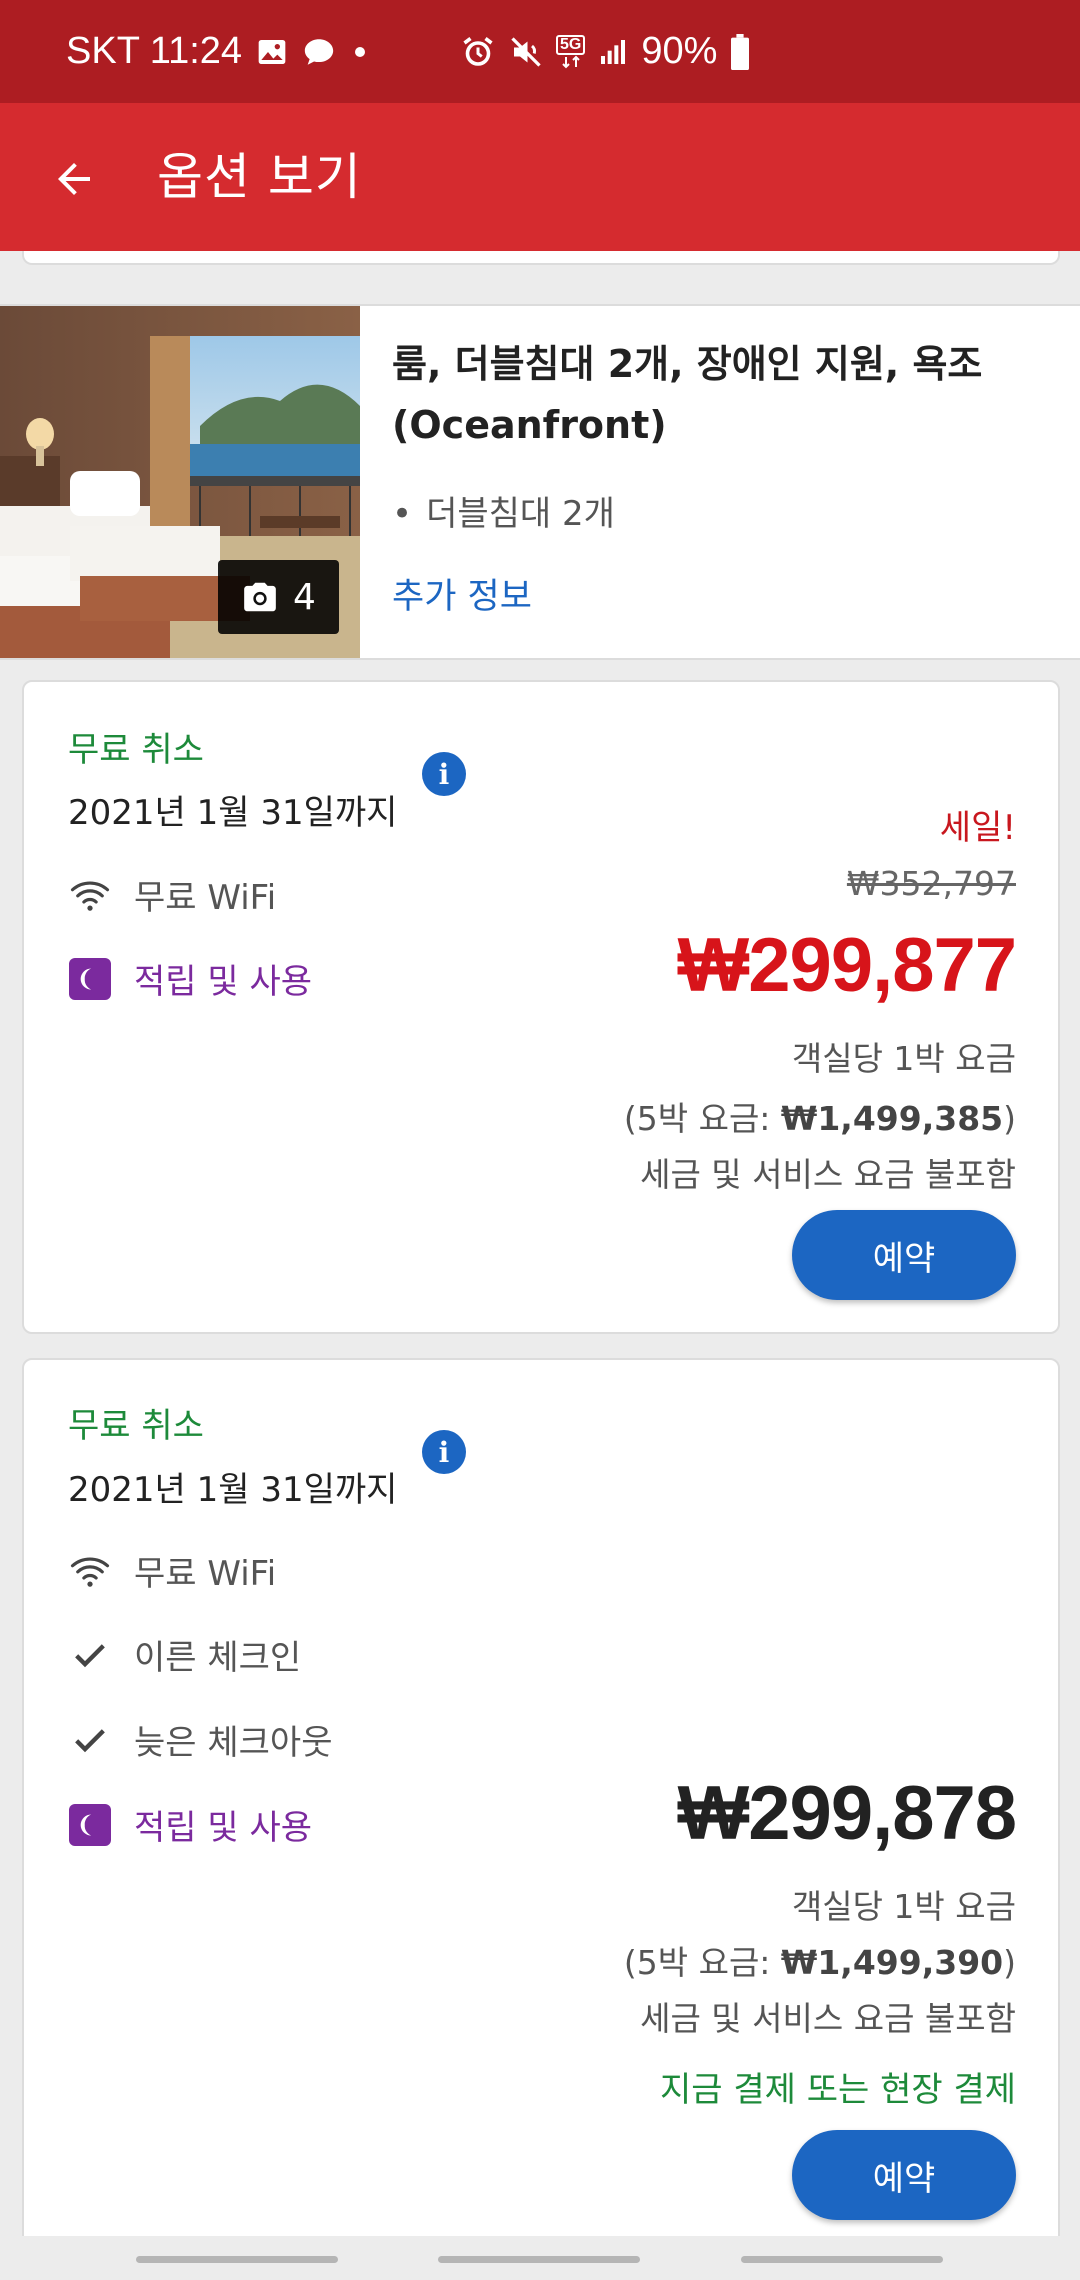  I want to click on chat-notification-icon, so click(319, 52).